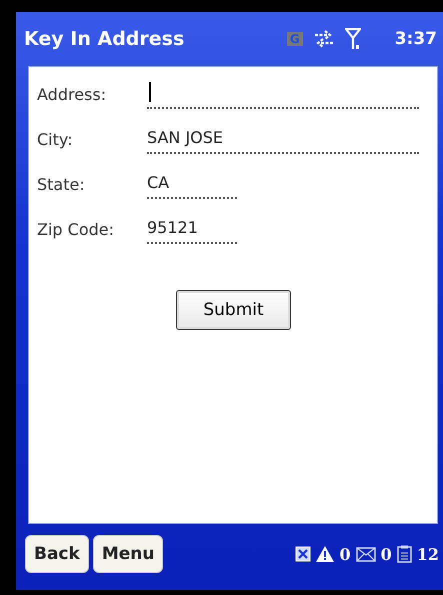 This screenshot has height=595, width=443. Describe the element at coordinates (366, 554) in the screenshot. I see `envelope-icon` at that location.